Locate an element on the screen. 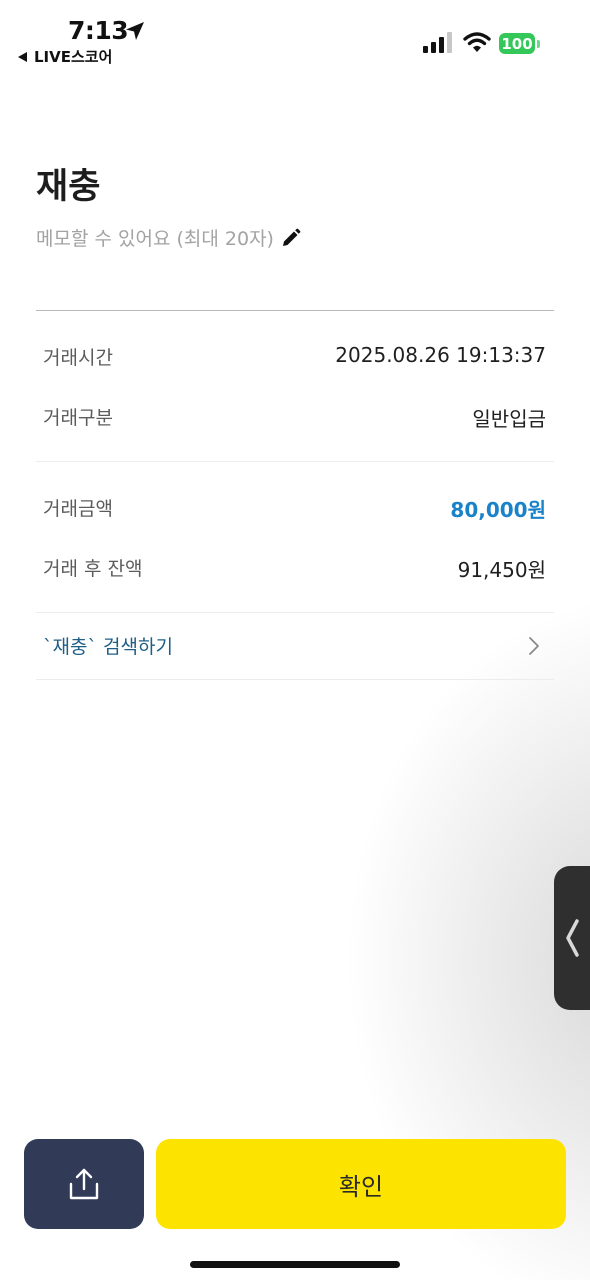  transaction-time-label: 거래시간 is located at coordinates (78, 358).